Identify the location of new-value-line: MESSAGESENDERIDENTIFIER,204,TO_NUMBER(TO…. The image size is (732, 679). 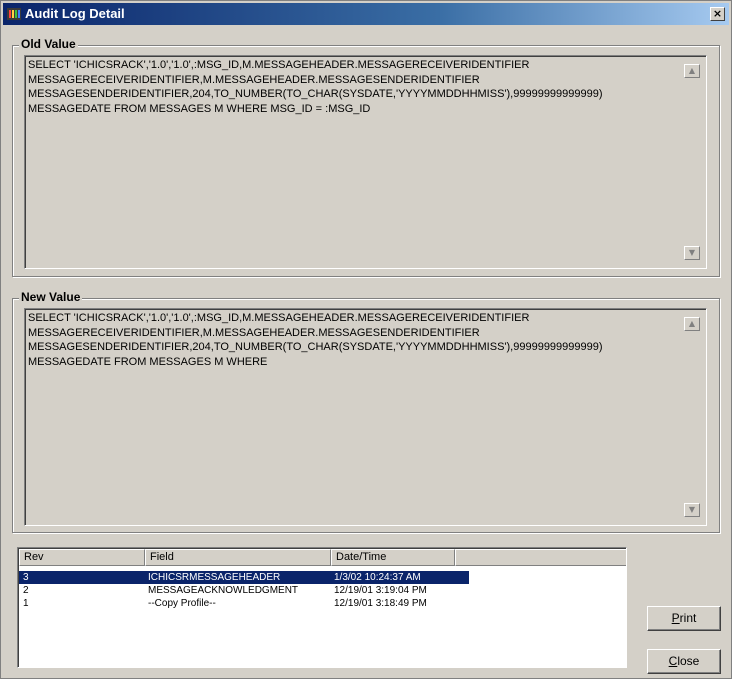
(315, 347).